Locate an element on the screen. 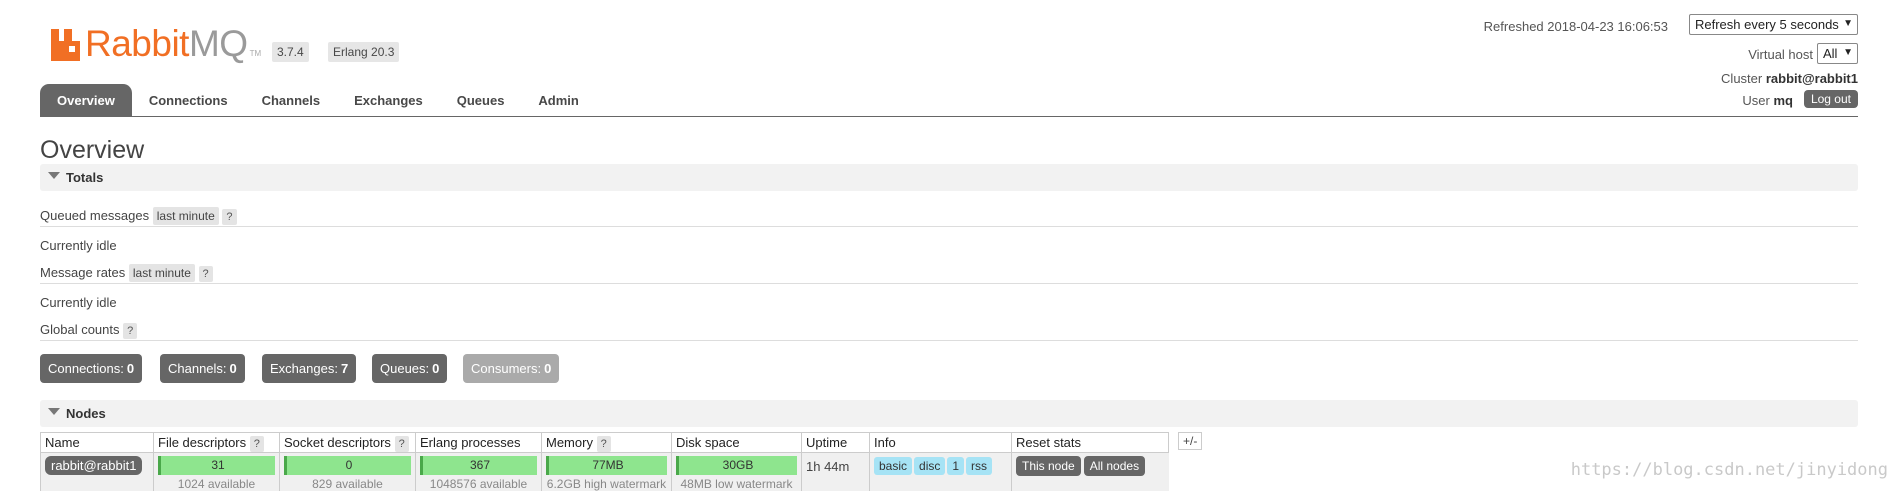  info-badge-disc: disc is located at coordinates (930, 466).